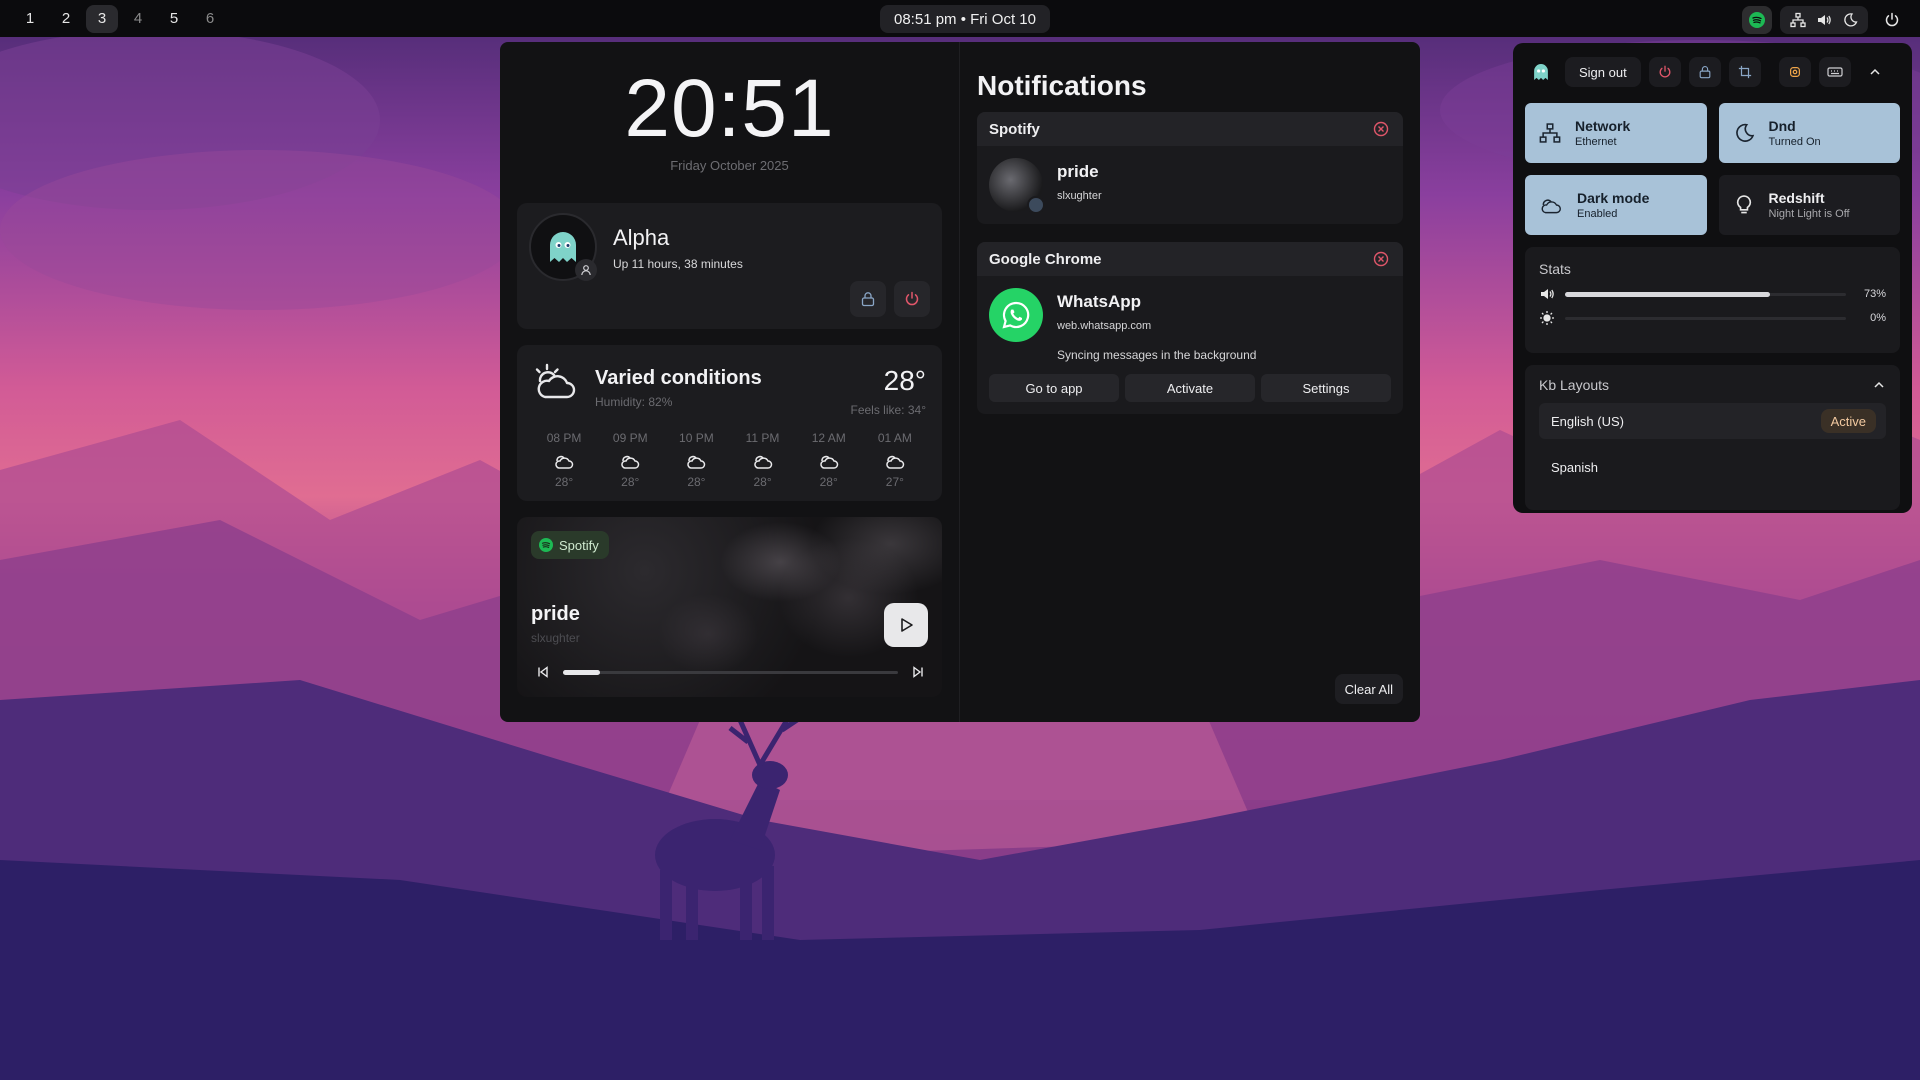 The height and width of the screenshot is (1080, 1920). Describe the element at coordinates (696, 438) in the screenshot. I see `forecast-time: 10 PM` at that location.